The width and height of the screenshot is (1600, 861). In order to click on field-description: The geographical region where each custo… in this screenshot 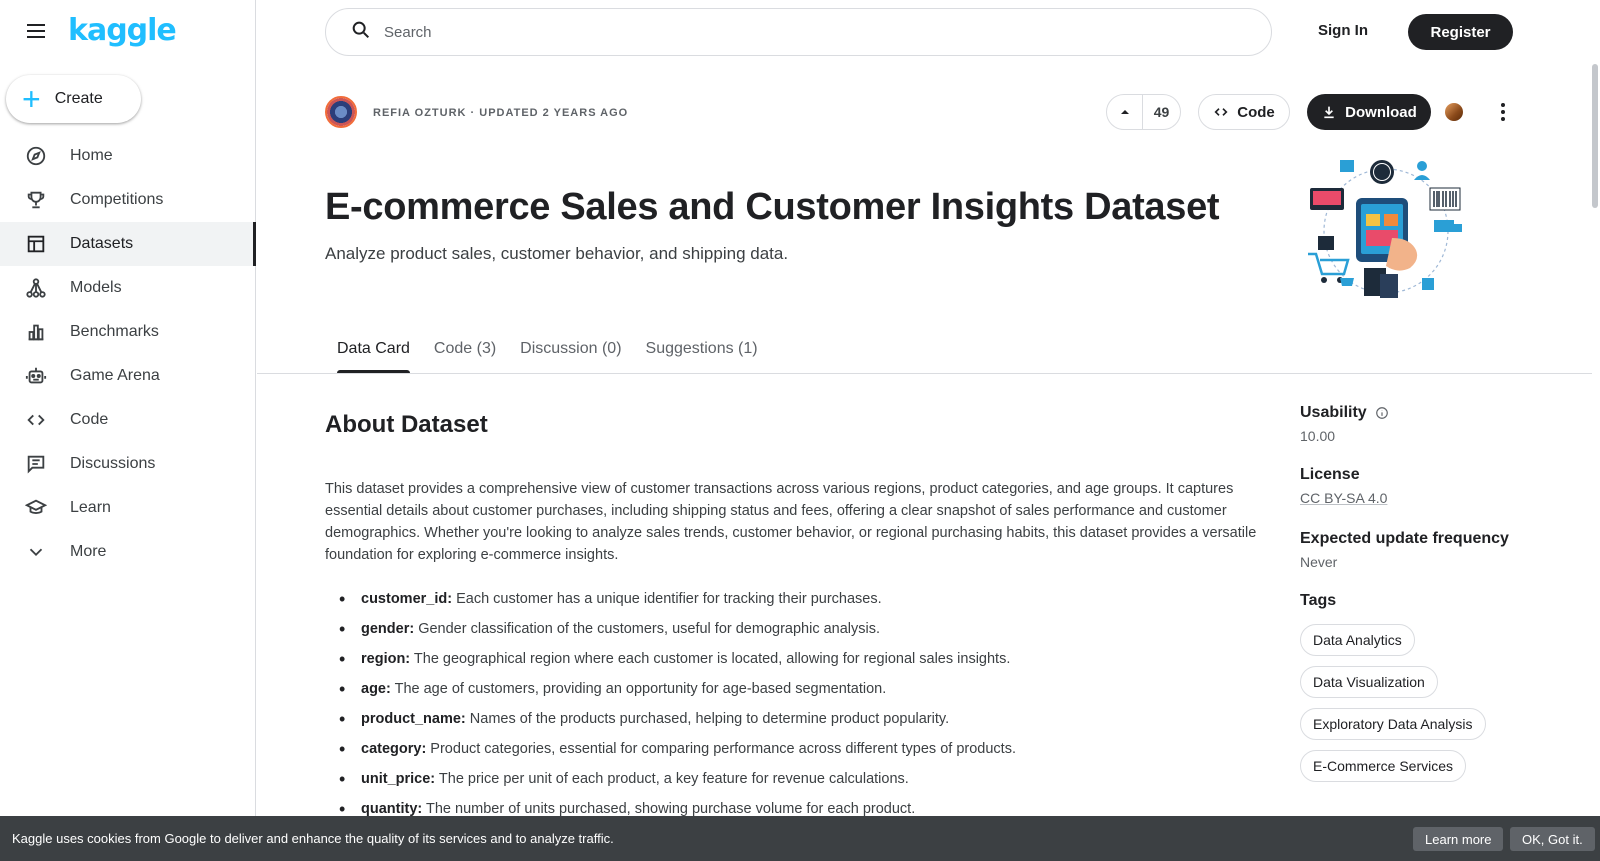, I will do `click(710, 659)`.